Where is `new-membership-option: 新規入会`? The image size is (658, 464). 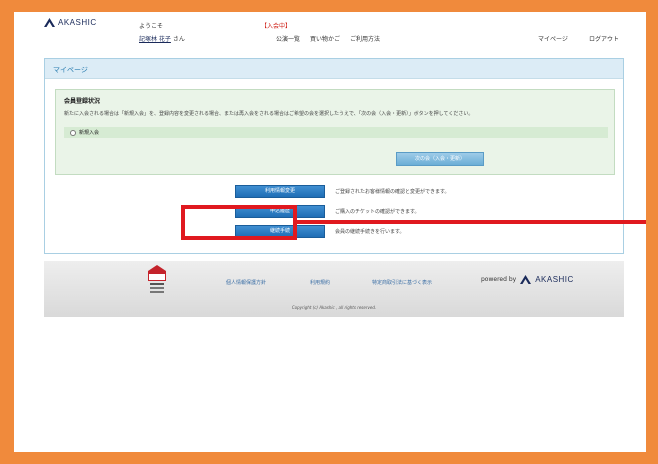
new-membership-option: 新規入会 is located at coordinates (336, 132).